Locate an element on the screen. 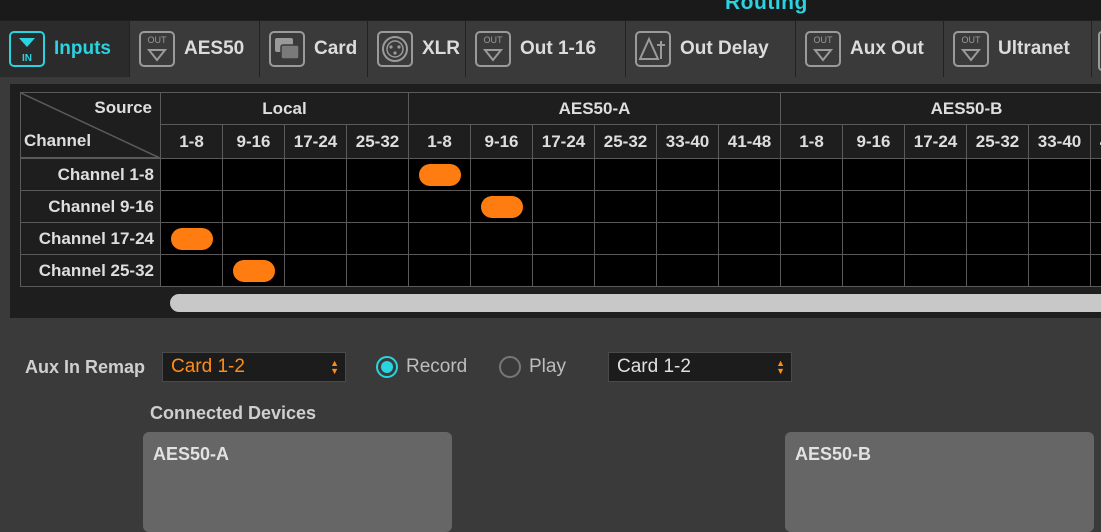 This screenshot has height=532, width=1101. tab-card: Card is located at coordinates (314, 49).